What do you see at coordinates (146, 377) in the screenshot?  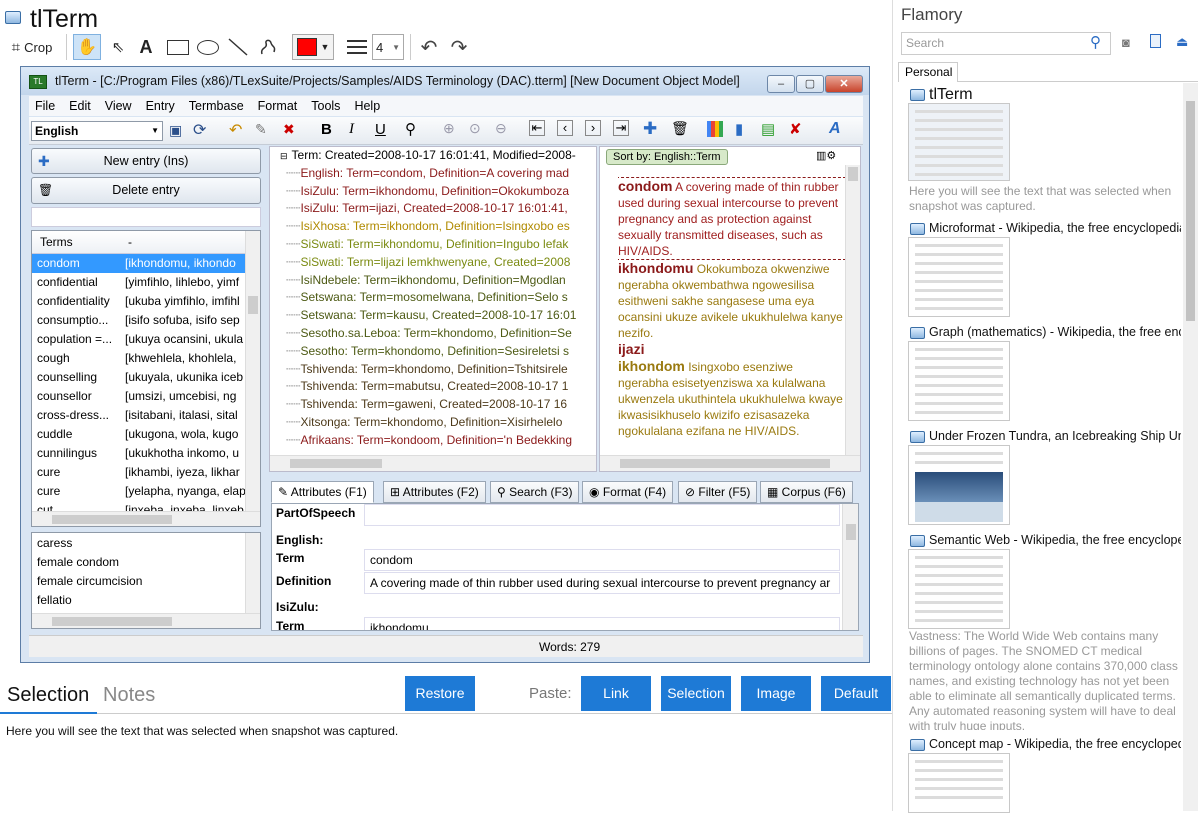 I see `term-row: counselling [ukuyala, ukunika iceb` at bounding box center [146, 377].